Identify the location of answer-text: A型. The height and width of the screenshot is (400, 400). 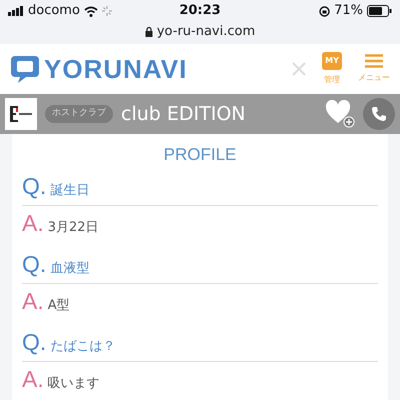
(59, 305).